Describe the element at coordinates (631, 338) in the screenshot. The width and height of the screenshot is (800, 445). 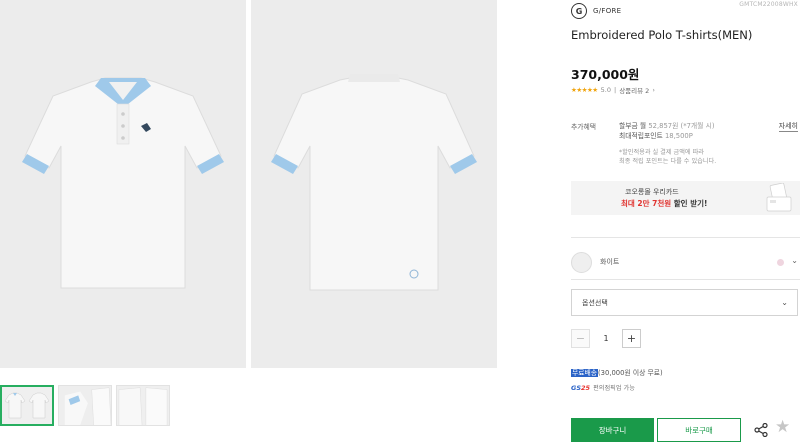
I see `quantity-increase-button: +` at that location.